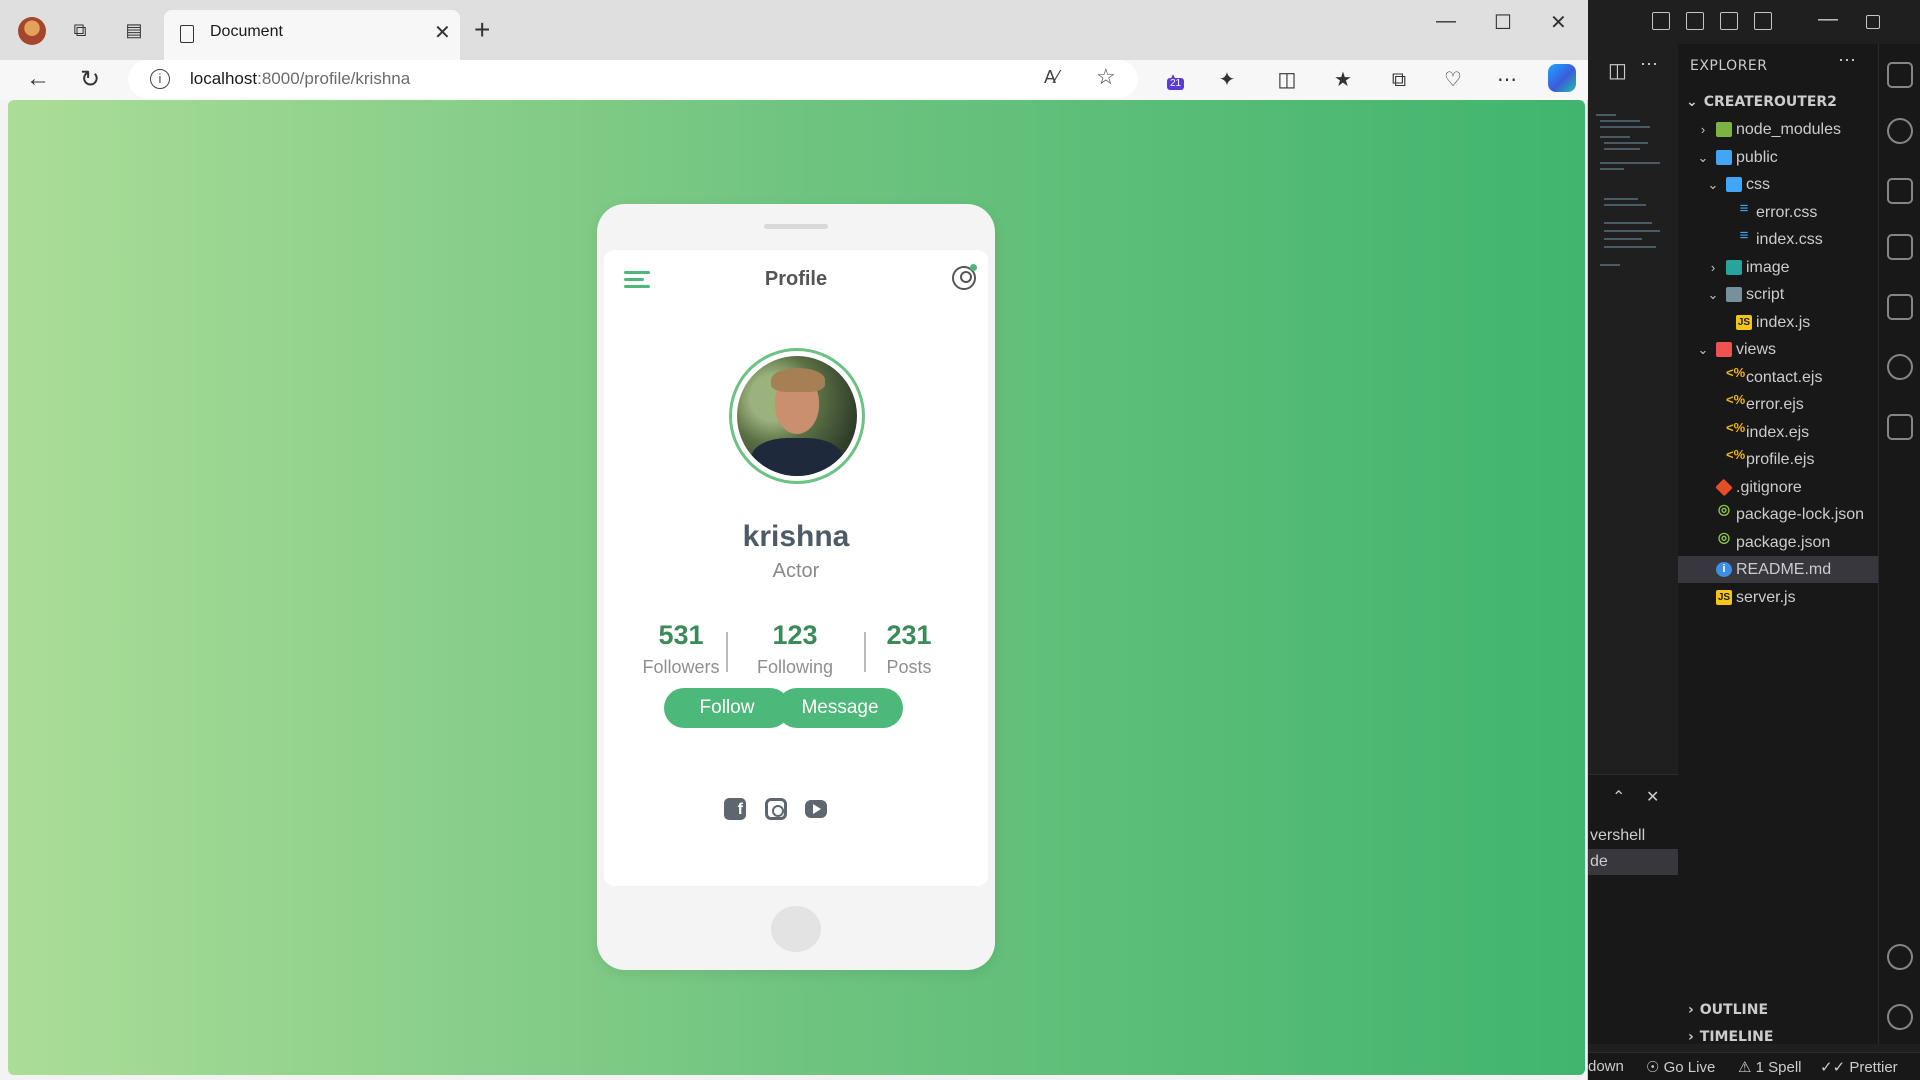 This screenshot has height=1080, width=1920. What do you see at coordinates (1503, 22) in the screenshot?
I see `maximize-icon: ☐` at bounding box center [1503, 22].